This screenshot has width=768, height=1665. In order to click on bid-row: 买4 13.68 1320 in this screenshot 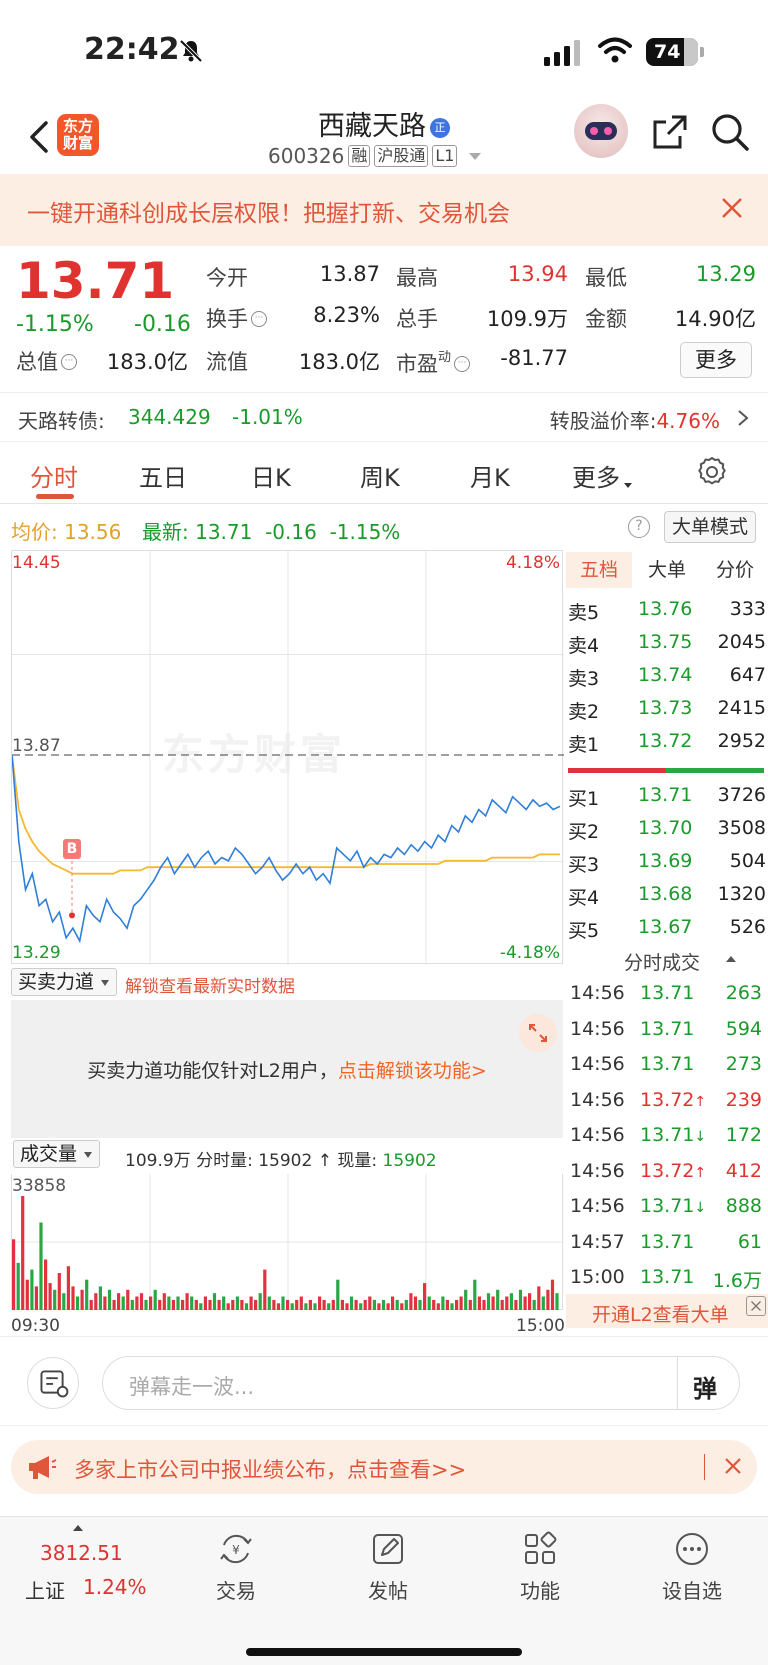, I will do `click(667, 896)`.